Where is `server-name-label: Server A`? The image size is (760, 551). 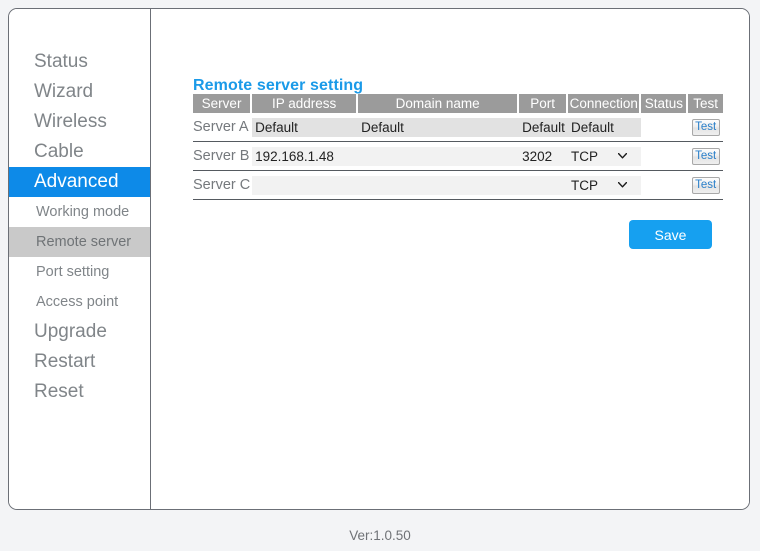 server-name-label: Server A is located at coordinates (221, 127).